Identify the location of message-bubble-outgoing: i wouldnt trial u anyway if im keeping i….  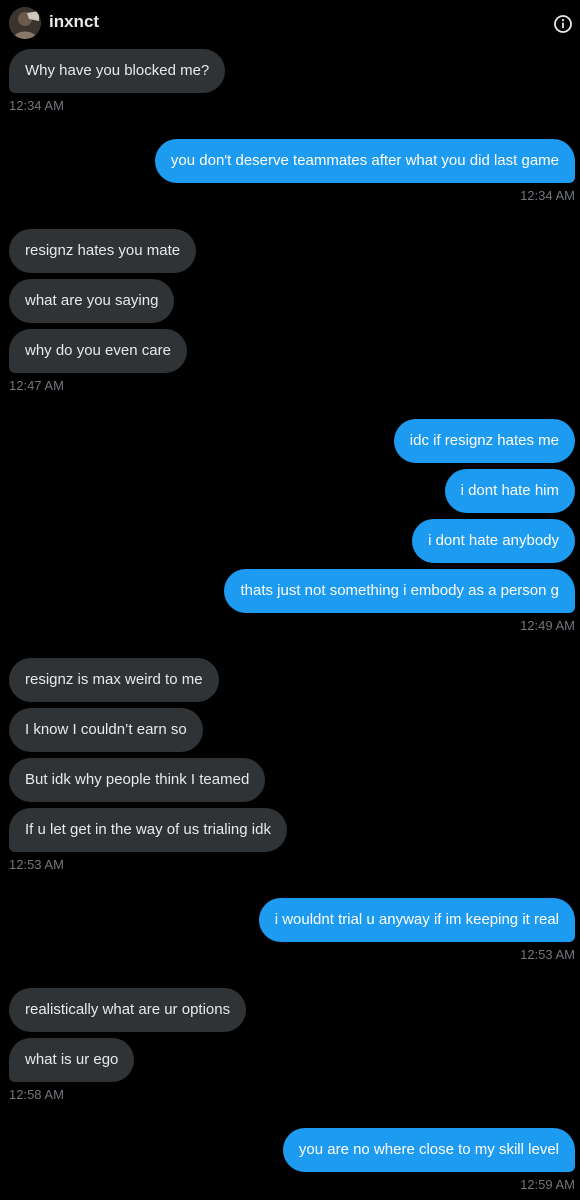
(416, 920).